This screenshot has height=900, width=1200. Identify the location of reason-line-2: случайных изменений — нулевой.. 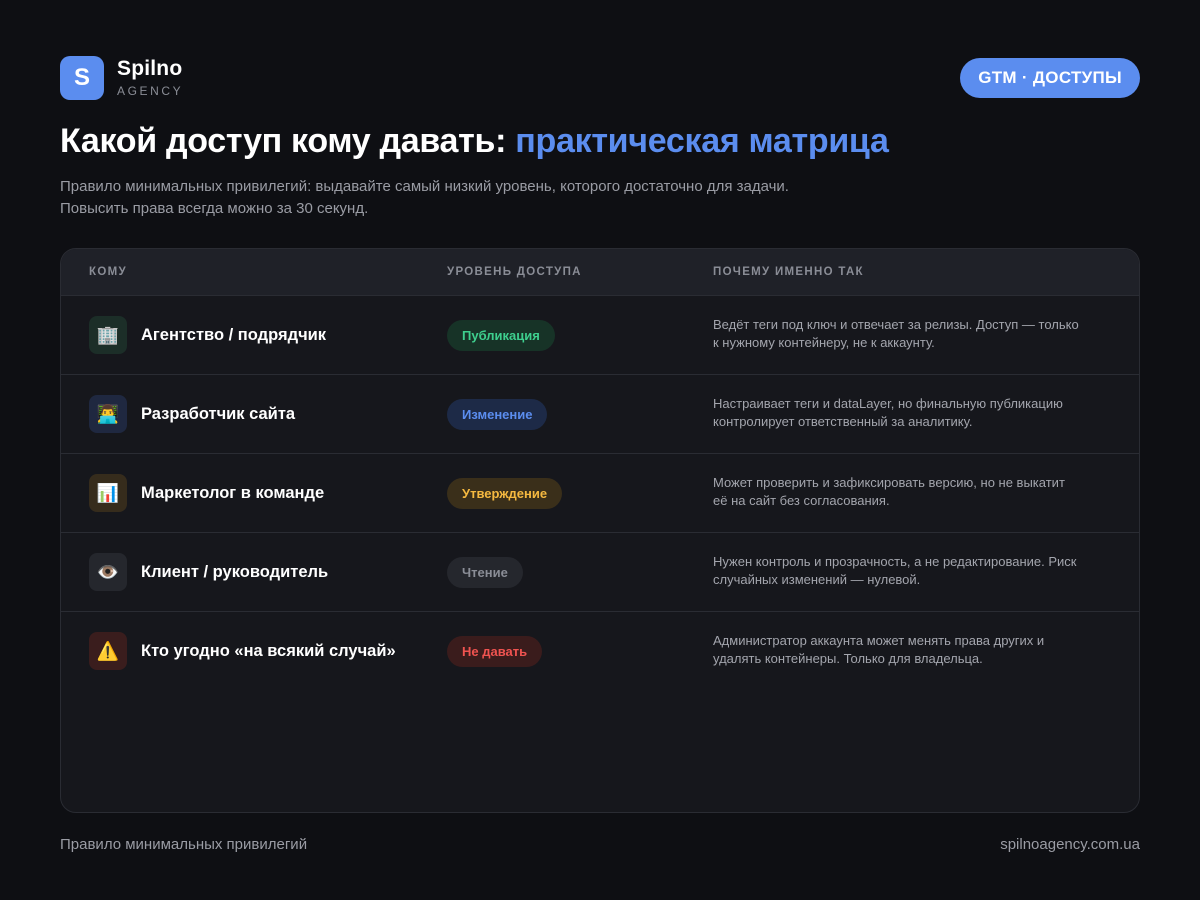
(817, 579).